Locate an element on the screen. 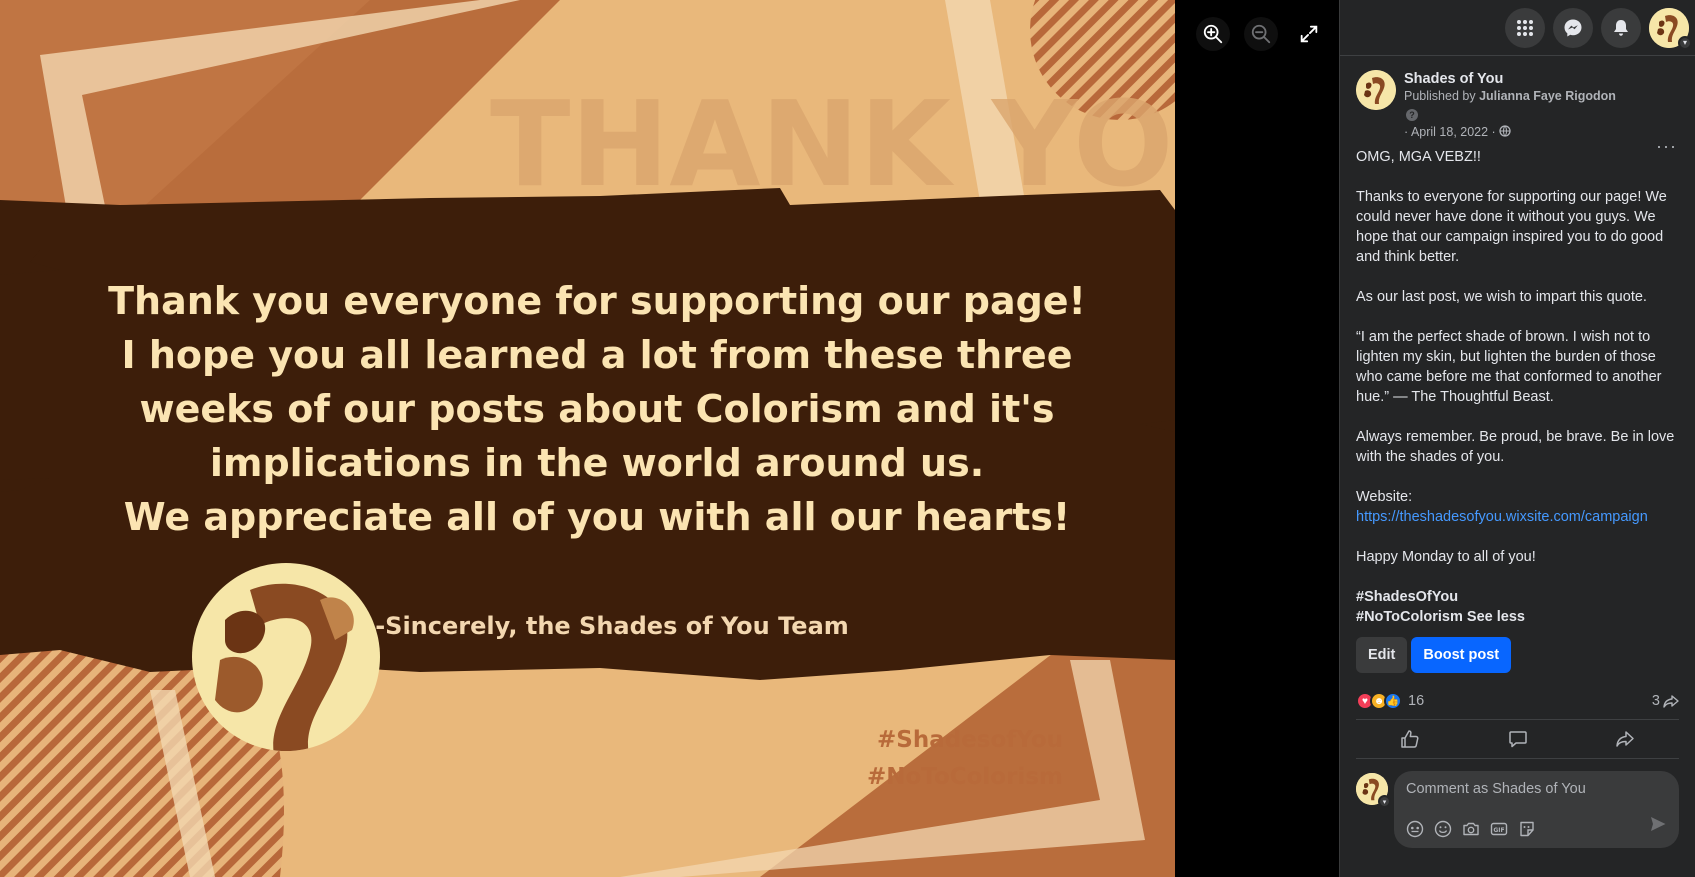 The image size is (1695, 877). menu-button is located at coordinates (1525, 27).